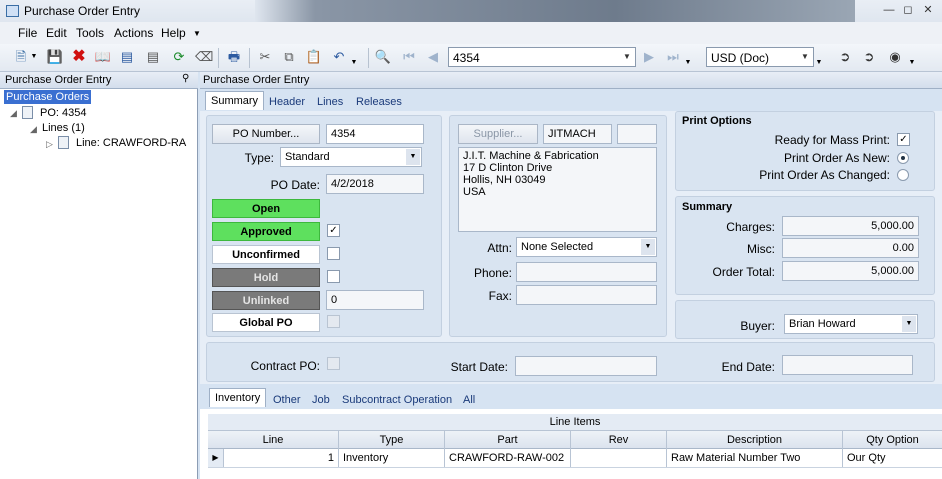  Describe the element at coordinates (755, 458) in the screenshot. I see `cell-description: Raw Material Number Two` at that location.